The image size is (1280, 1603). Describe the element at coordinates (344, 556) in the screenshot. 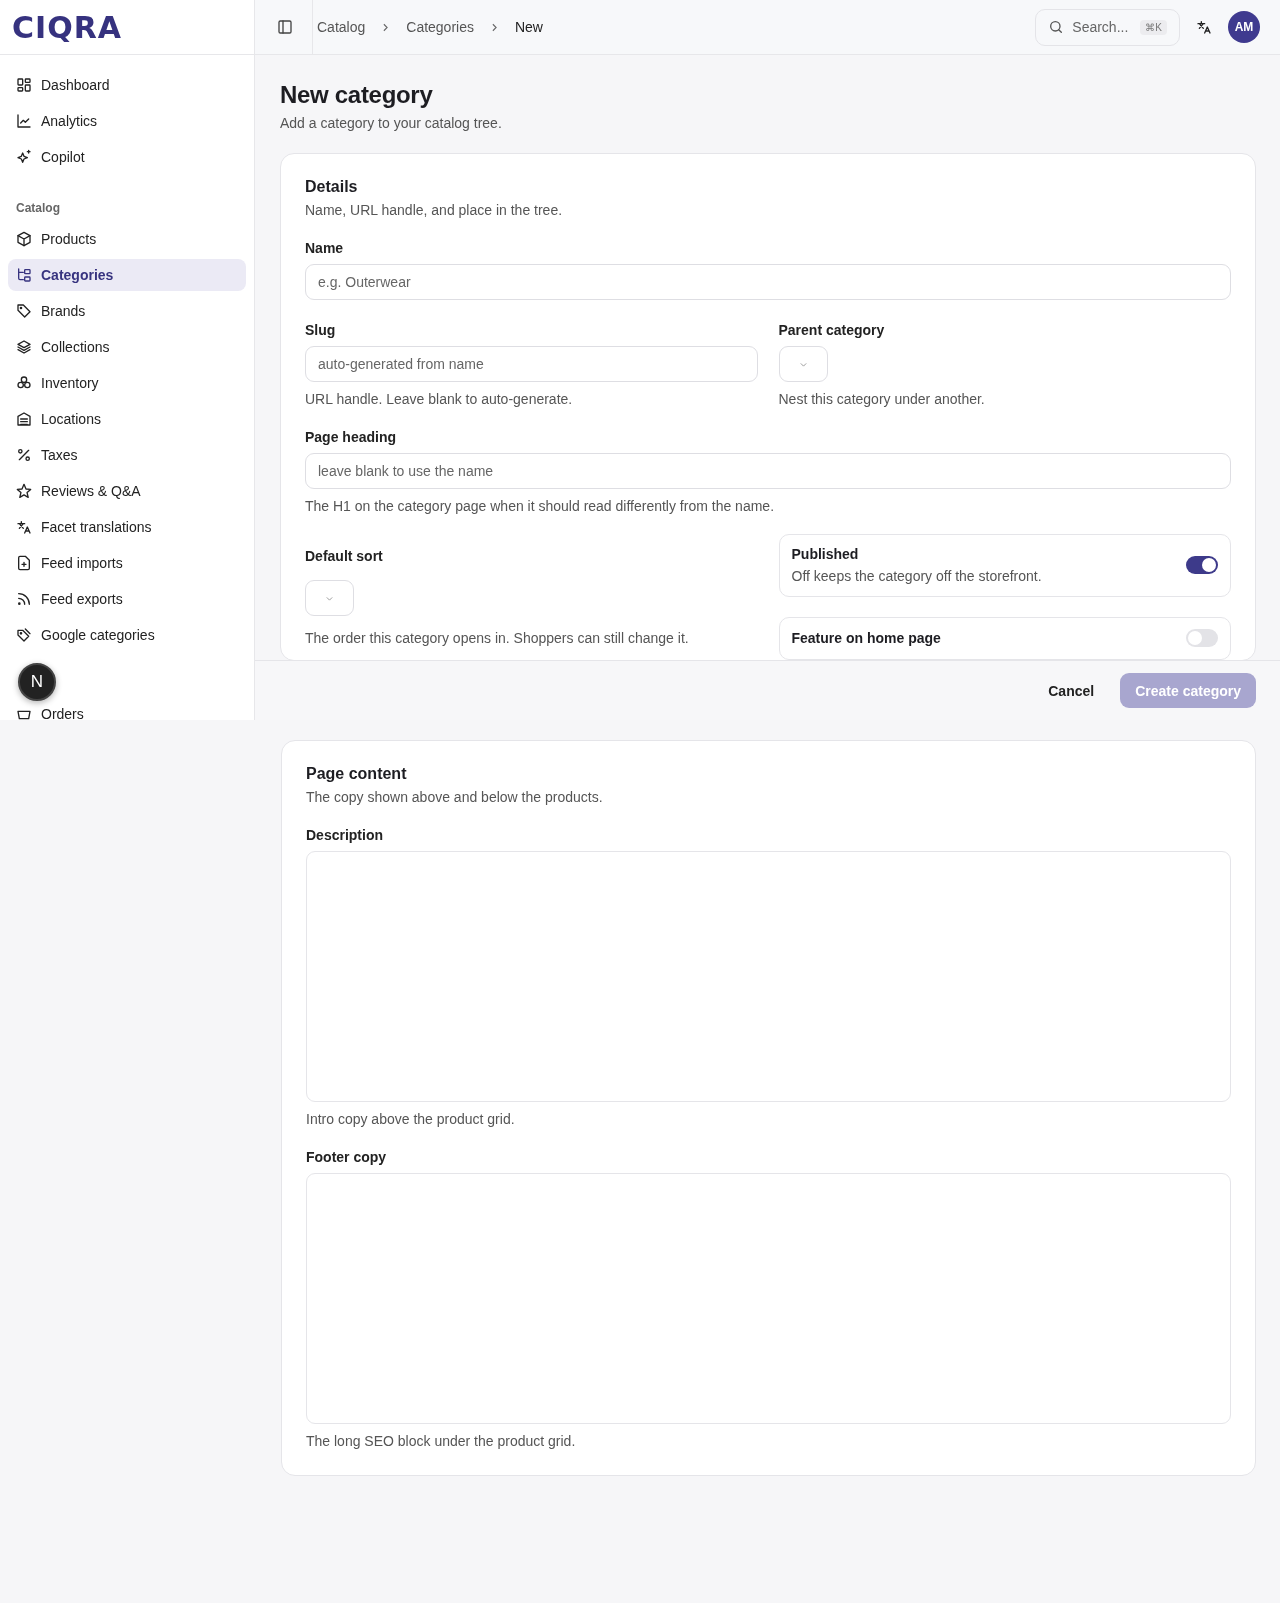

I see `field-label: Default sort` at that location.